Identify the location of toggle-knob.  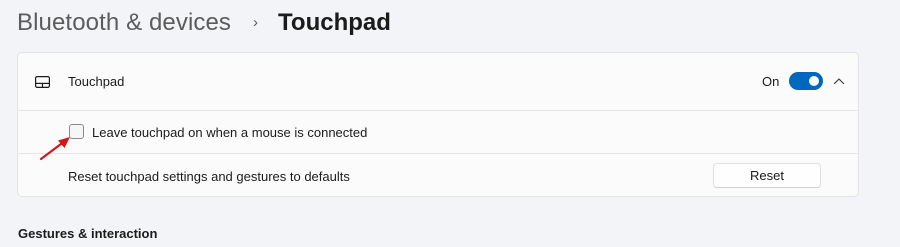
(814, 81).